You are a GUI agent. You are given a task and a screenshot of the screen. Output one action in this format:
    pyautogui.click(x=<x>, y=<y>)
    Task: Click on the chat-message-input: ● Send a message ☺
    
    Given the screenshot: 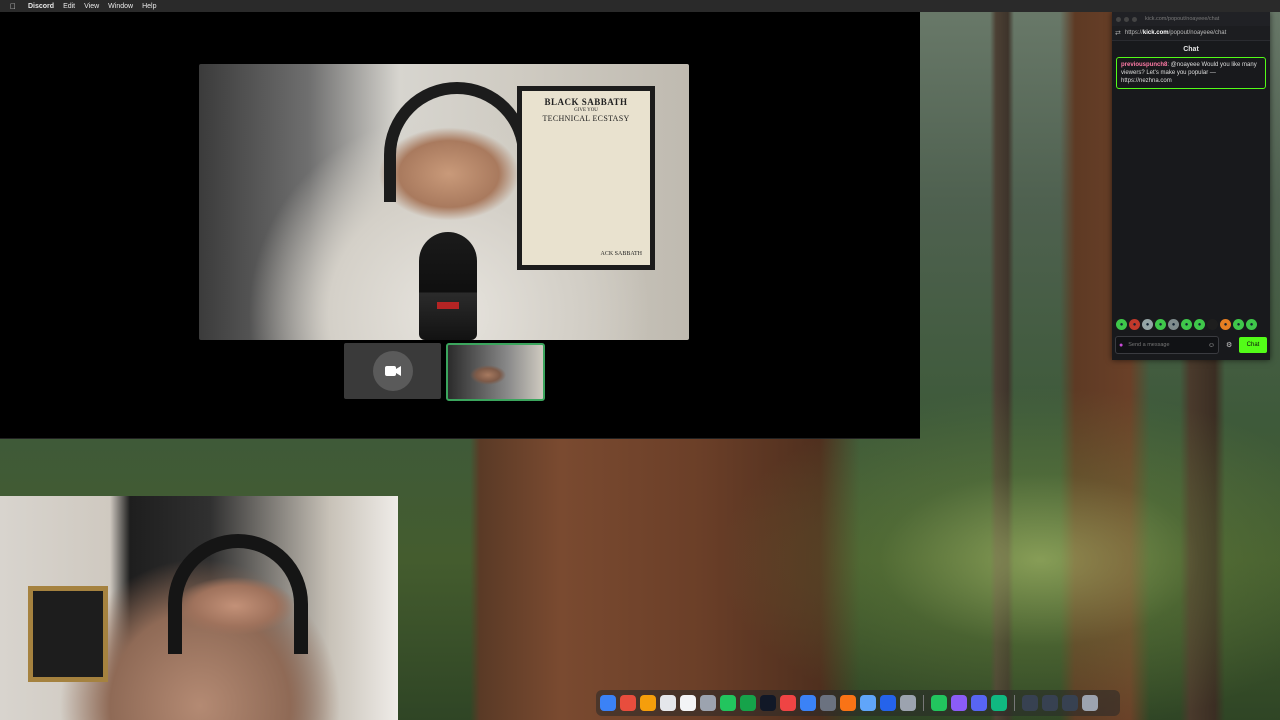 What is the action you would take?
    pyautogui.click(x=1167, y=345)
    